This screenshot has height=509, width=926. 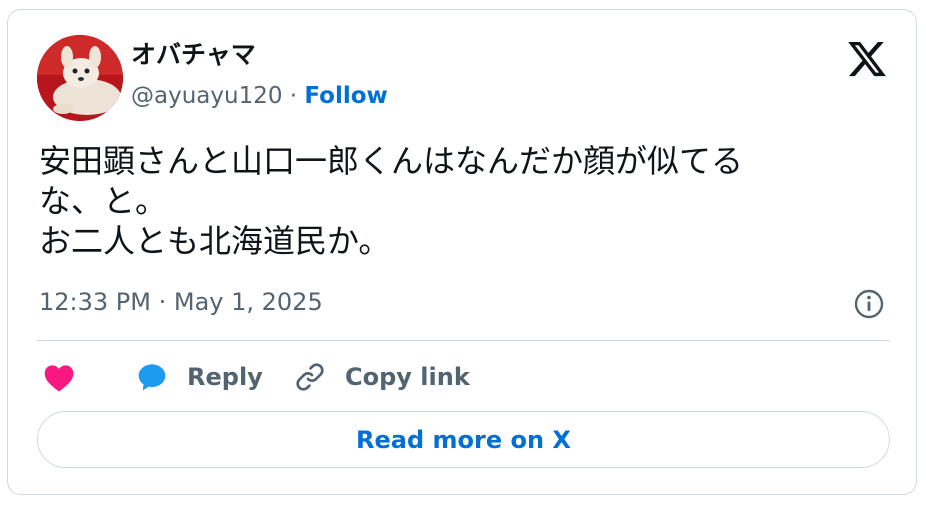 What do you see at coordinates (193, 54) in the screenshot?
I see `display-name: オバチャマ` at bounding box center [193, 54].